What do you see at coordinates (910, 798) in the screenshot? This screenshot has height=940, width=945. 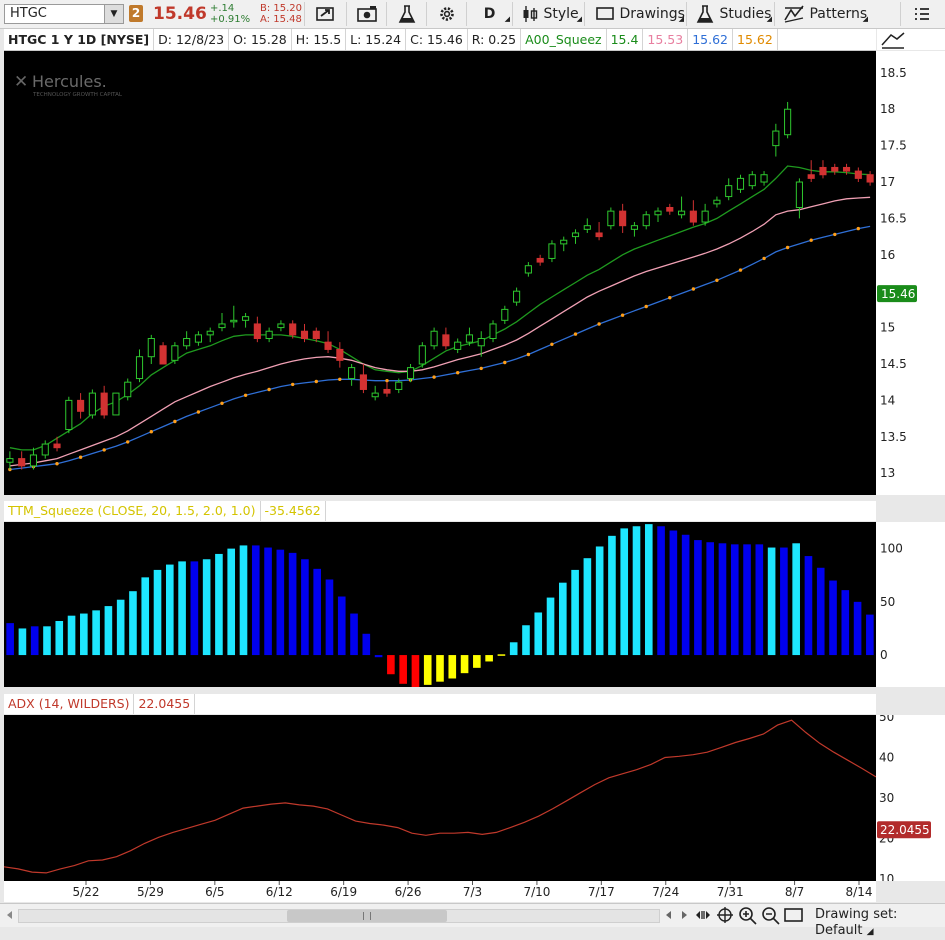 I see `adx-axis: 50 40 30 20 10 22.0455` at bounding box center [910, 798].